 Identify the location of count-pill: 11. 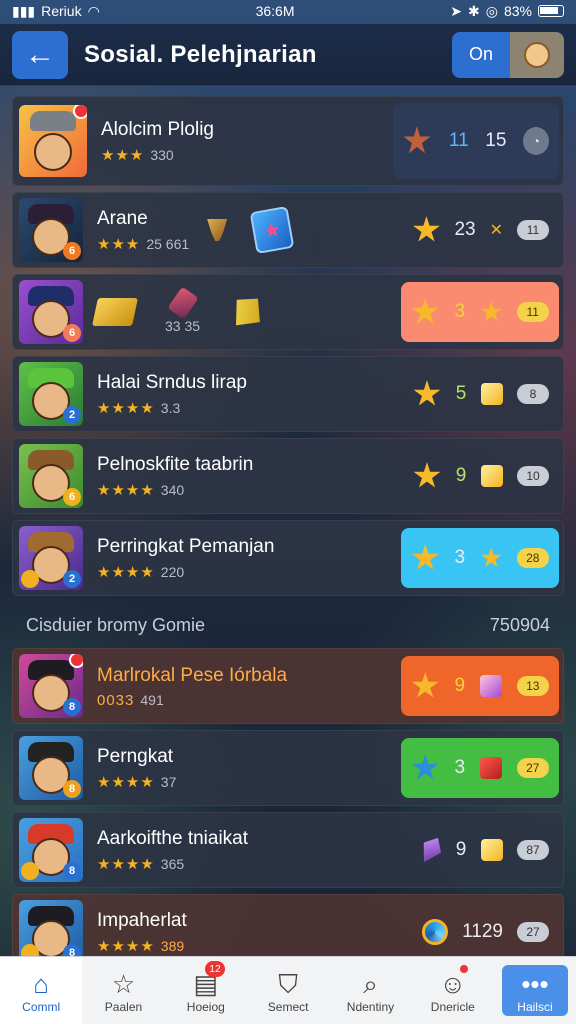
(532, 312).